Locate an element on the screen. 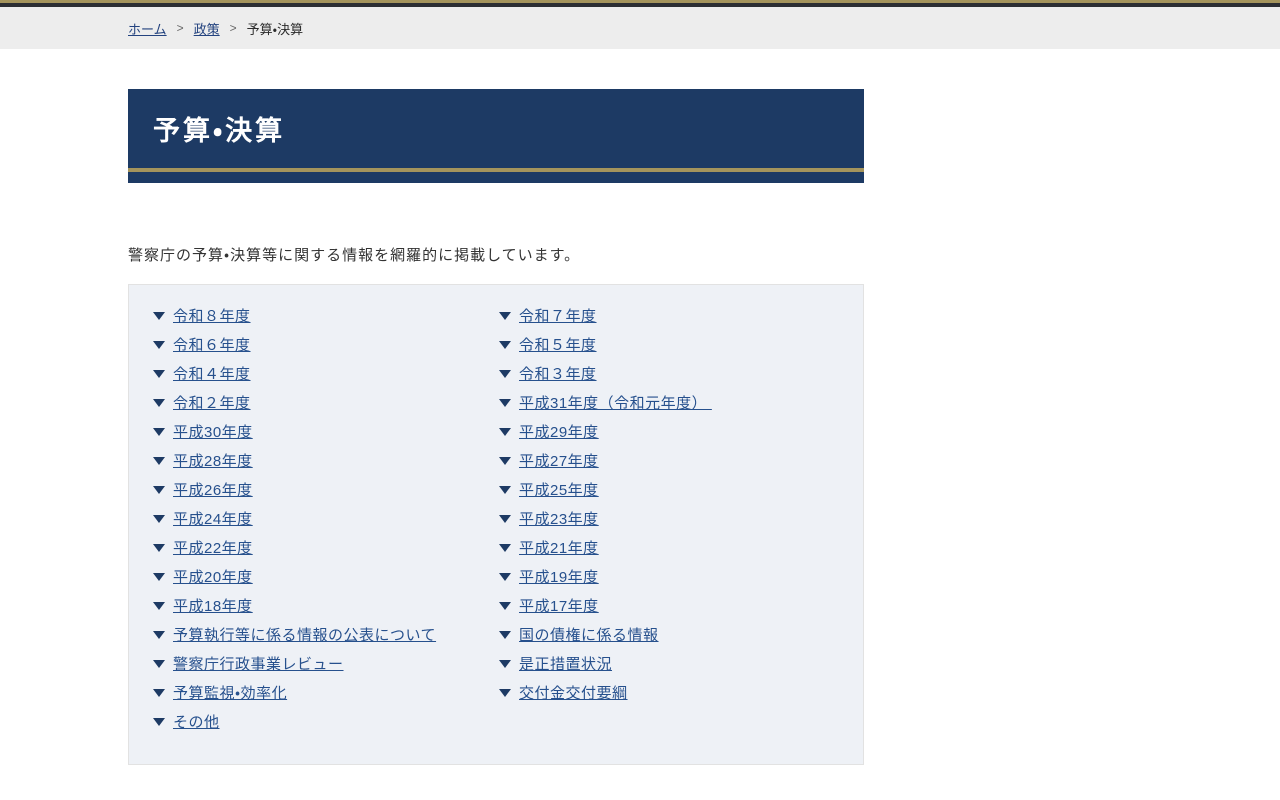 Image resolution: width=1280 pixels, height=800 pixels. link-list-item: 平成24年度 is located at coordinates (326, 518).